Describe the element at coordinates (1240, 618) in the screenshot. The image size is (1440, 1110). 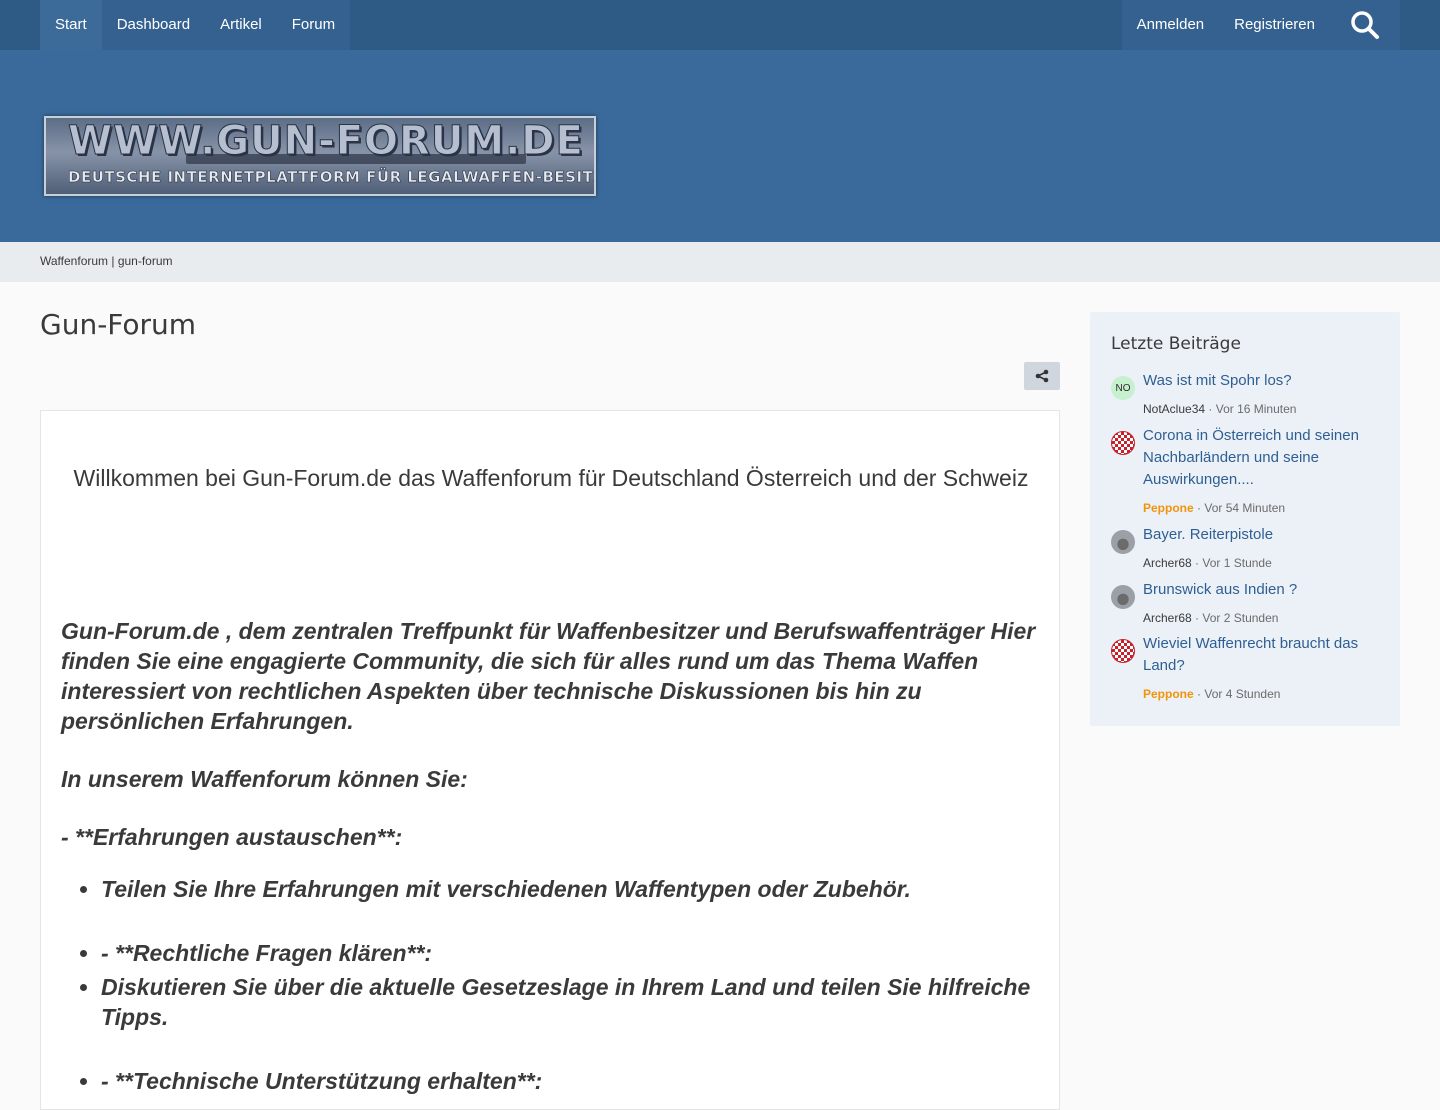
I see `post-time: Vor 2 Stunden` at that location.